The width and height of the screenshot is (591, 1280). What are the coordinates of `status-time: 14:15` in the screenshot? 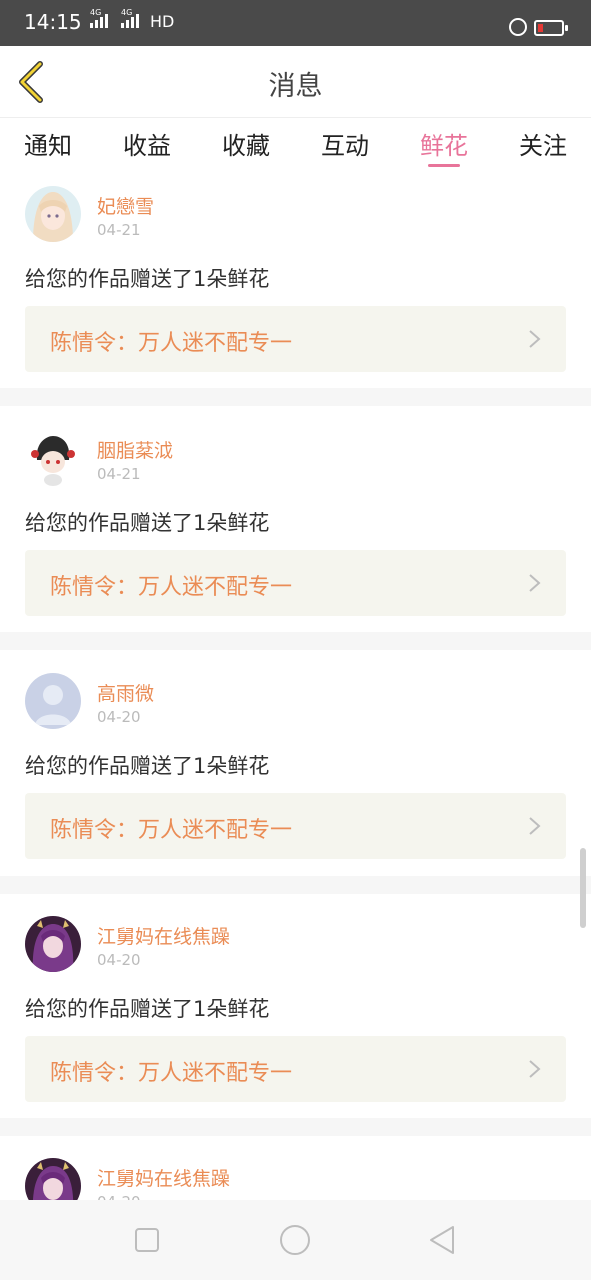 It's located at (53, 22).